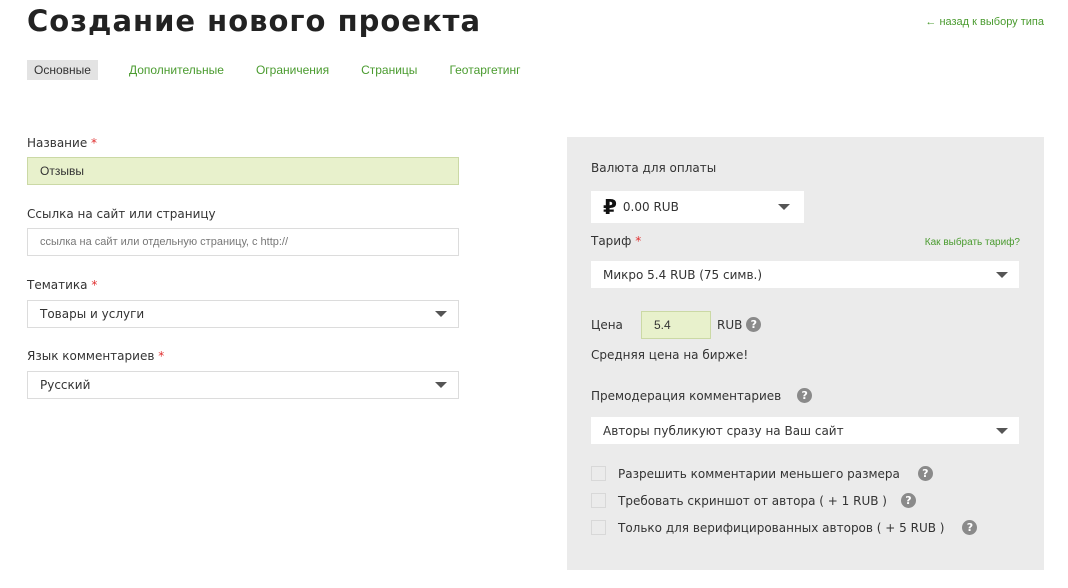  What do you see at coordinates (683, 274) in the screenshot?
I see `tariff-value: Микро 5.4 RUB (75 симв.)` at bounding box center [683, 274].